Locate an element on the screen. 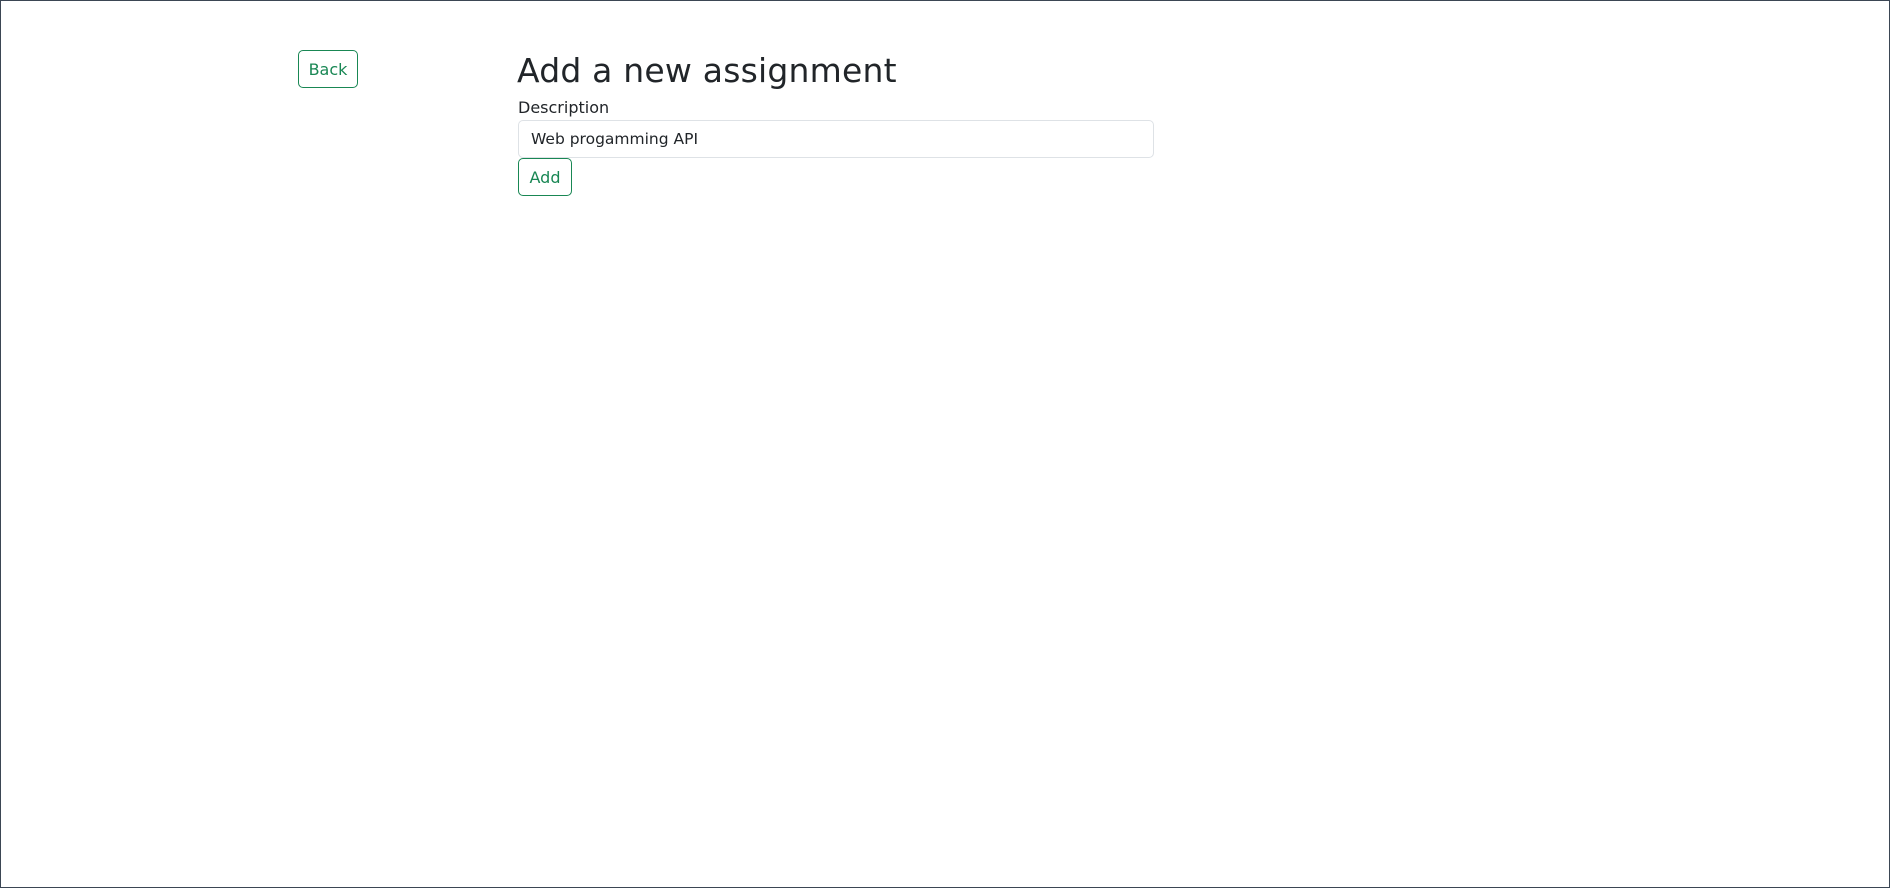  description-label: Description is located at coordinates (564, 107).